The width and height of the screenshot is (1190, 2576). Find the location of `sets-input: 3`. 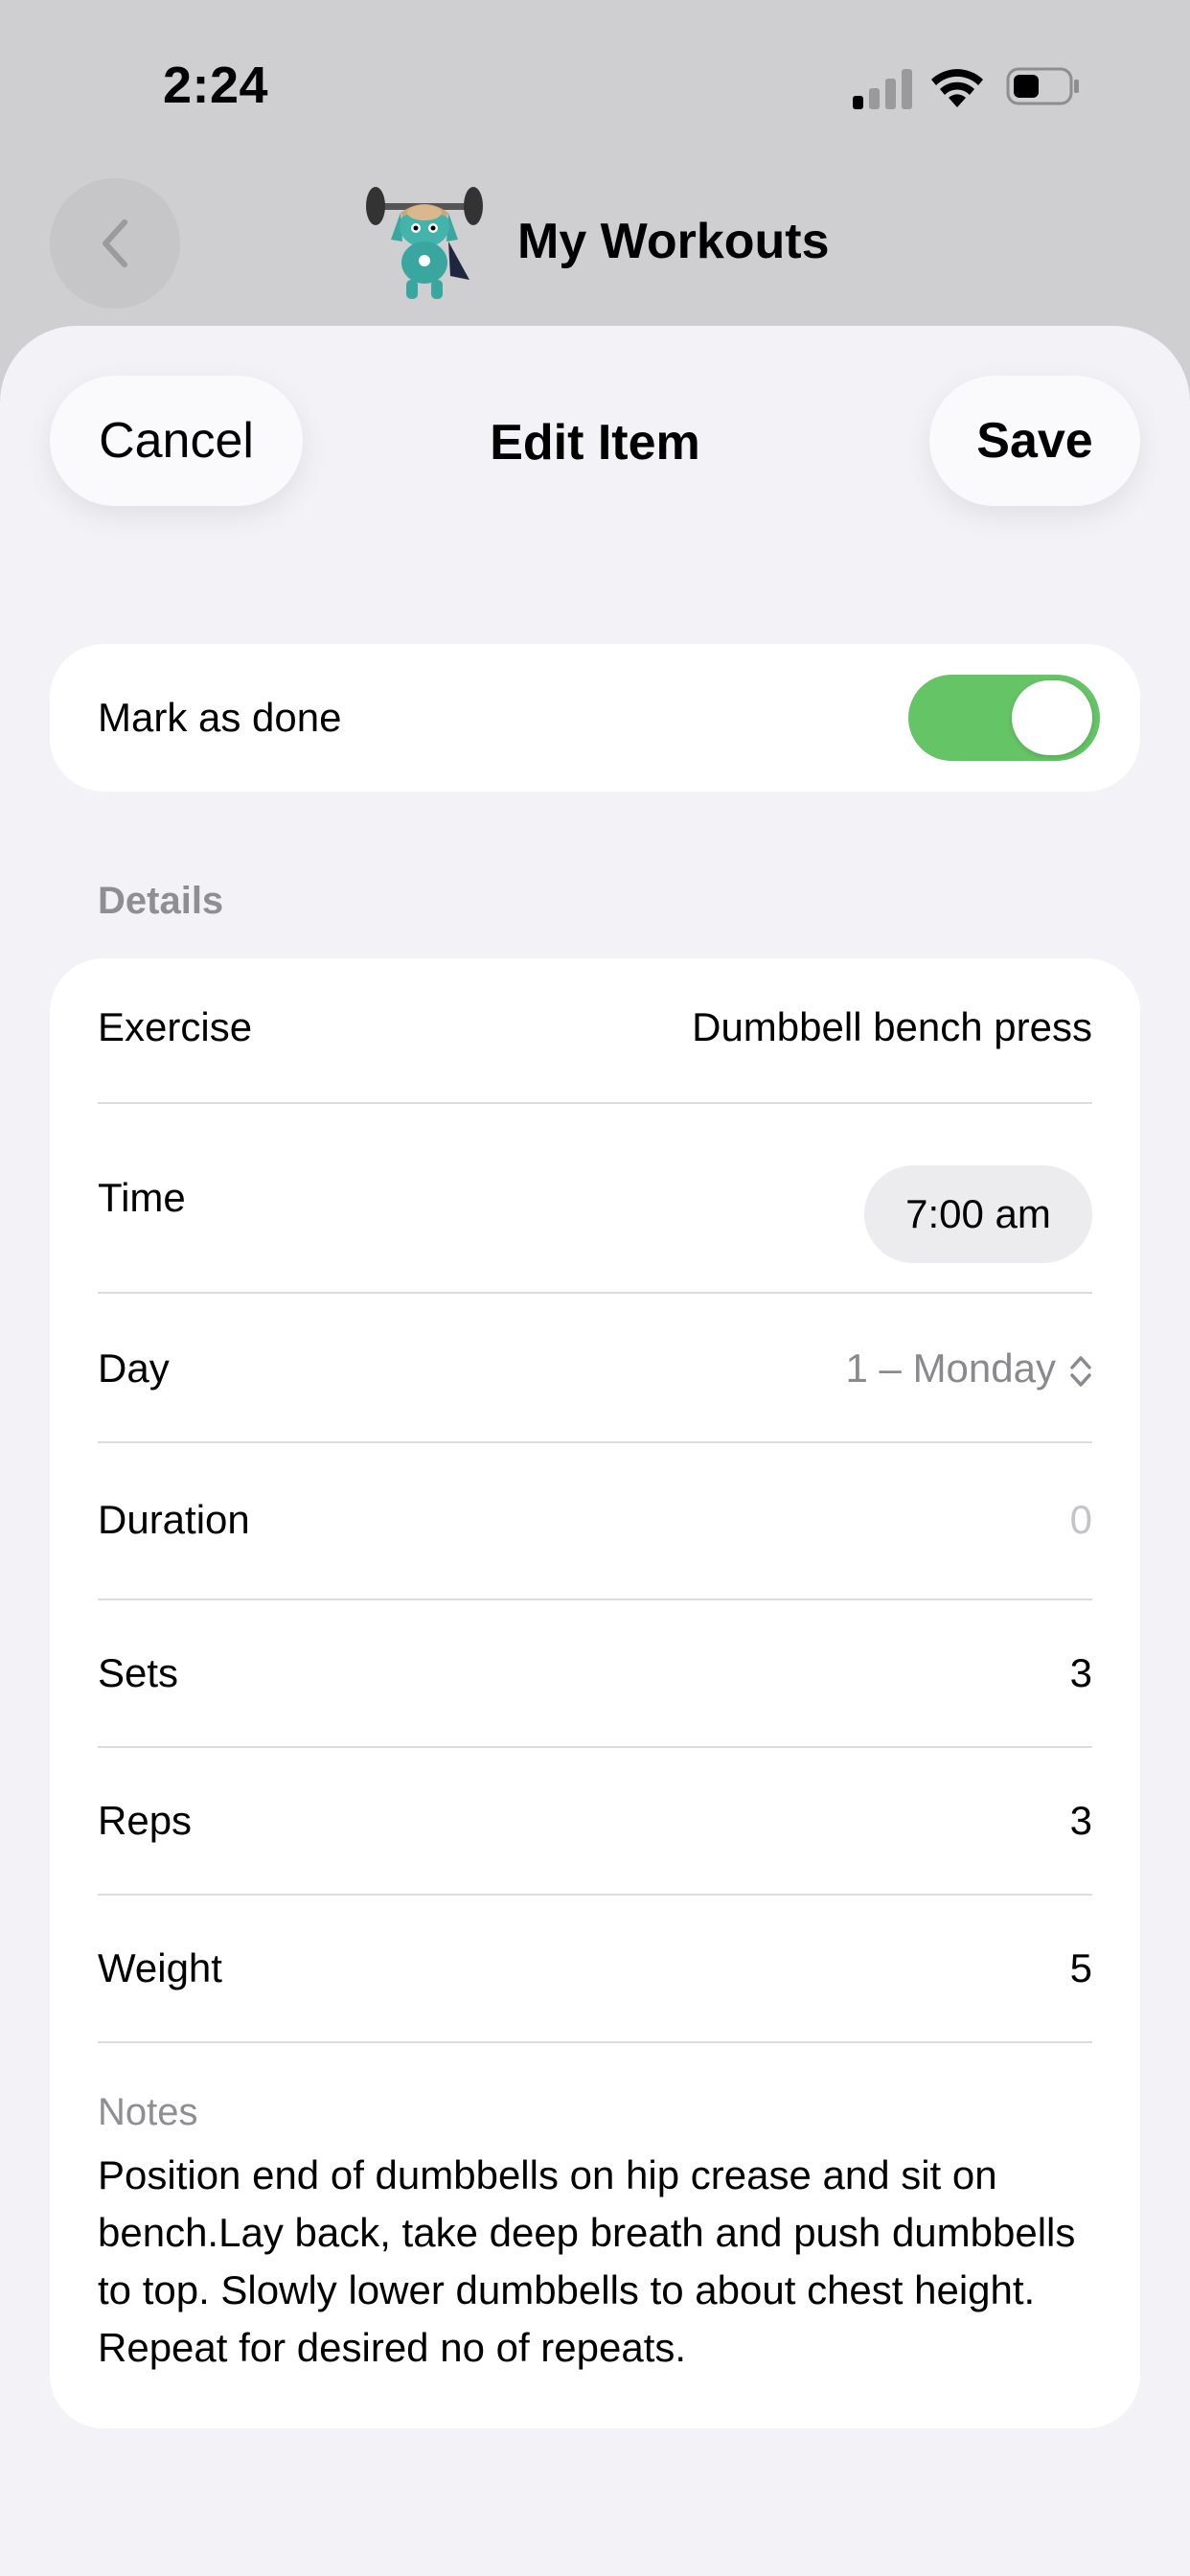

sets-input: 3 is located at coordinates (1081, 1673).